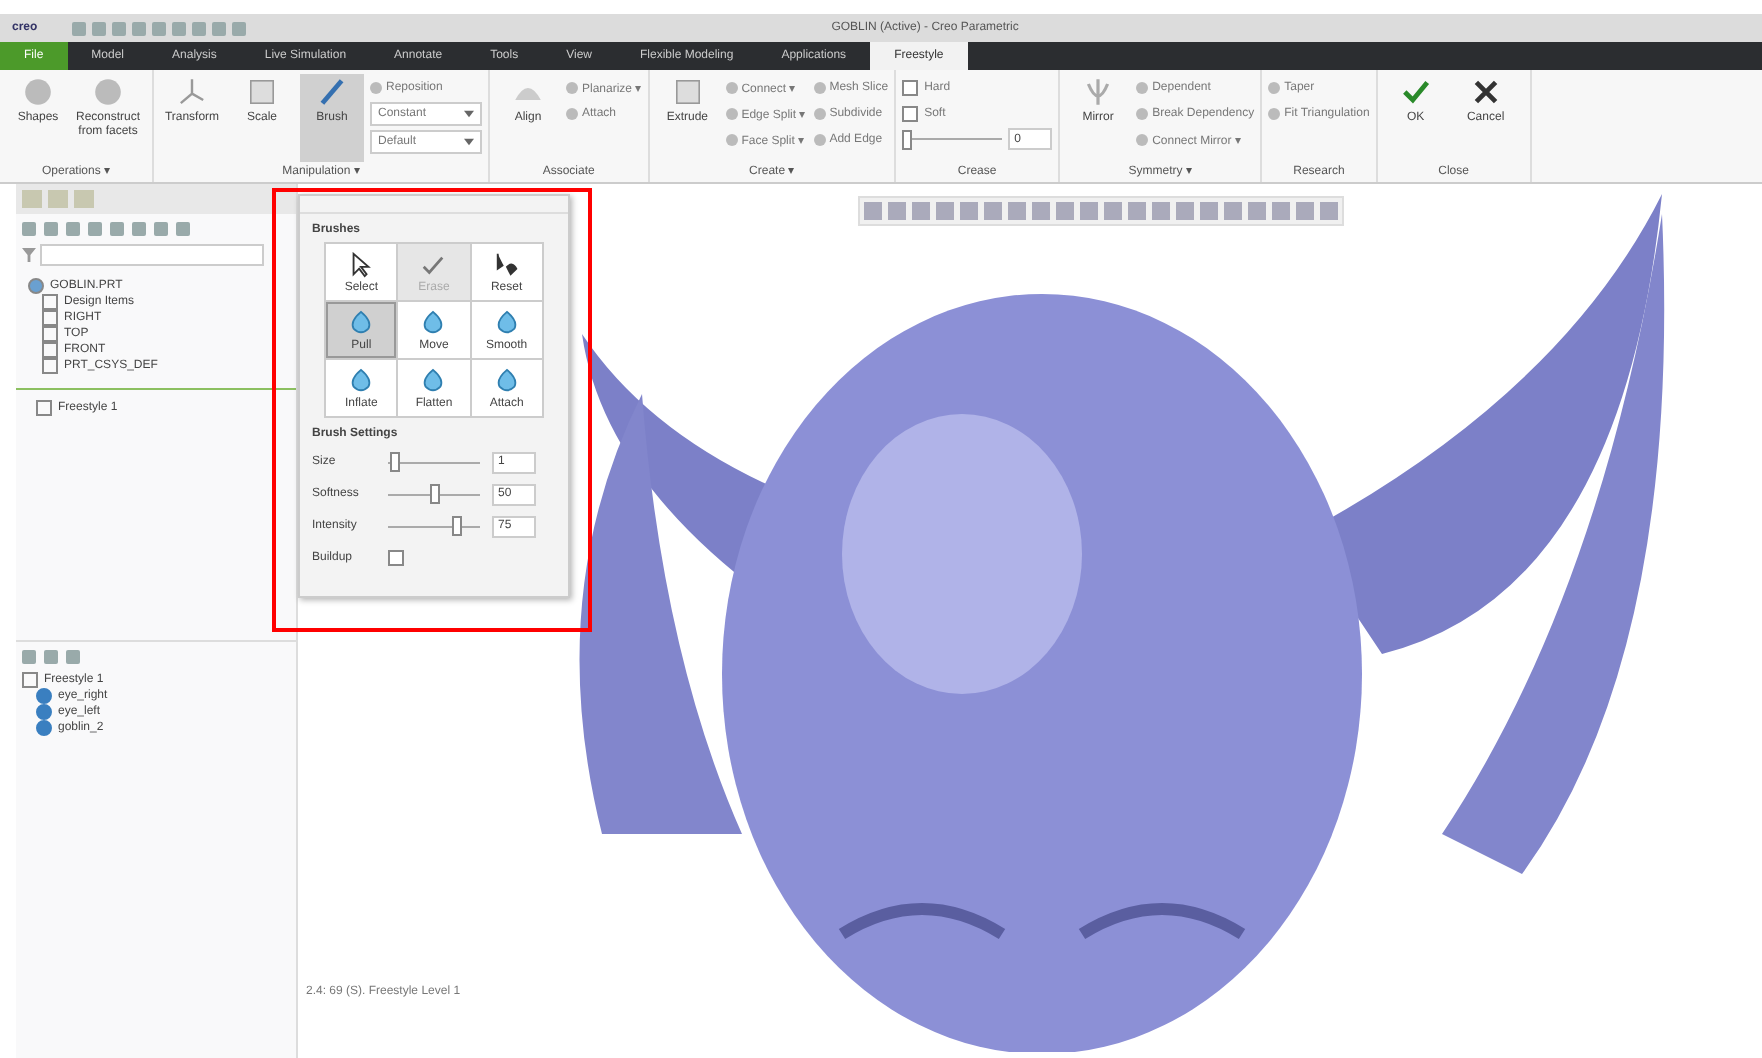 This screenshot has height=1058, width=1762. What do you see at coordinates (1485, 92) in the screenshot?
I see `close-icon` at bounding box center [1485, 92].